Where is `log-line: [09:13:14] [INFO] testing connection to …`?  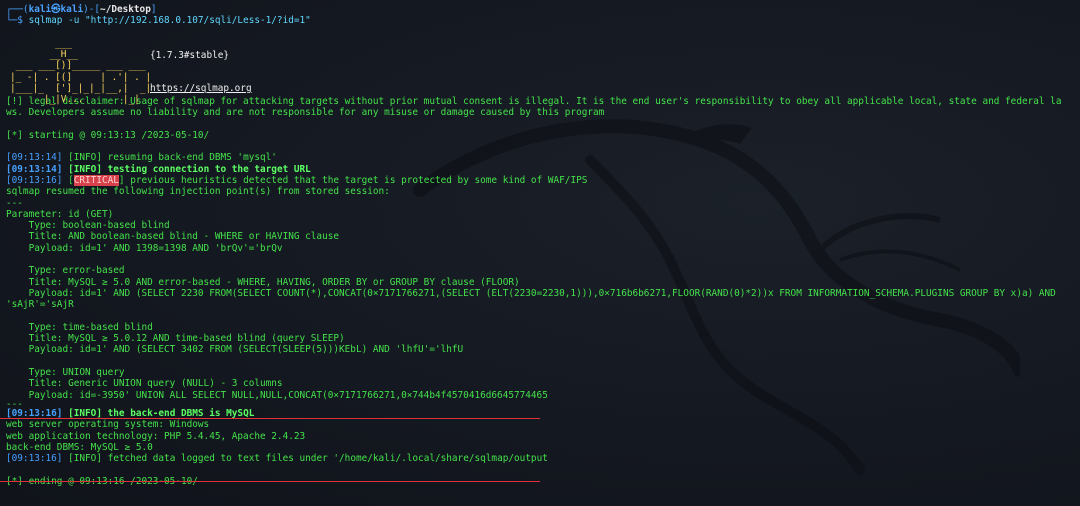
log-line: [09:13:14] [INFO] testing connection to … is located at coordinates (541, 169).